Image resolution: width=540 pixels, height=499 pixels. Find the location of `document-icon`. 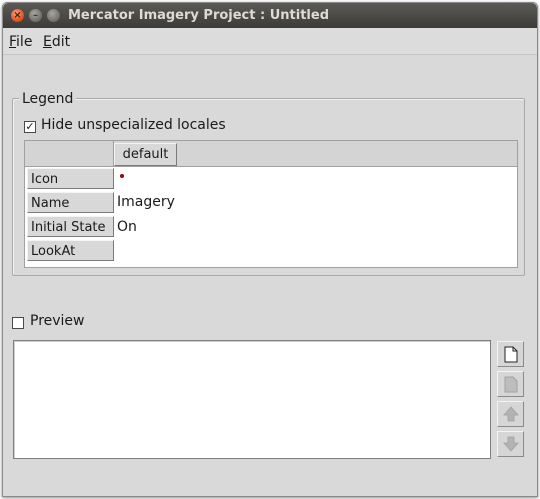

document-icon is located at coordinates (510, 384).